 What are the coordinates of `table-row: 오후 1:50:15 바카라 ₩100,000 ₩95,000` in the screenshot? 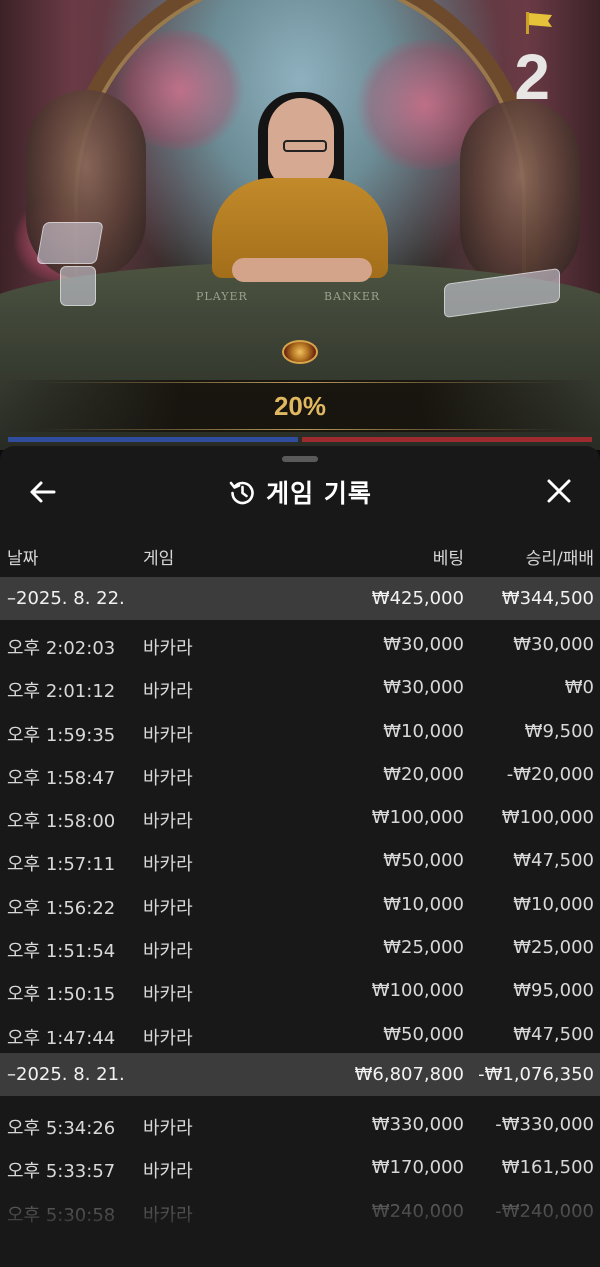 It's located at (300, 987).